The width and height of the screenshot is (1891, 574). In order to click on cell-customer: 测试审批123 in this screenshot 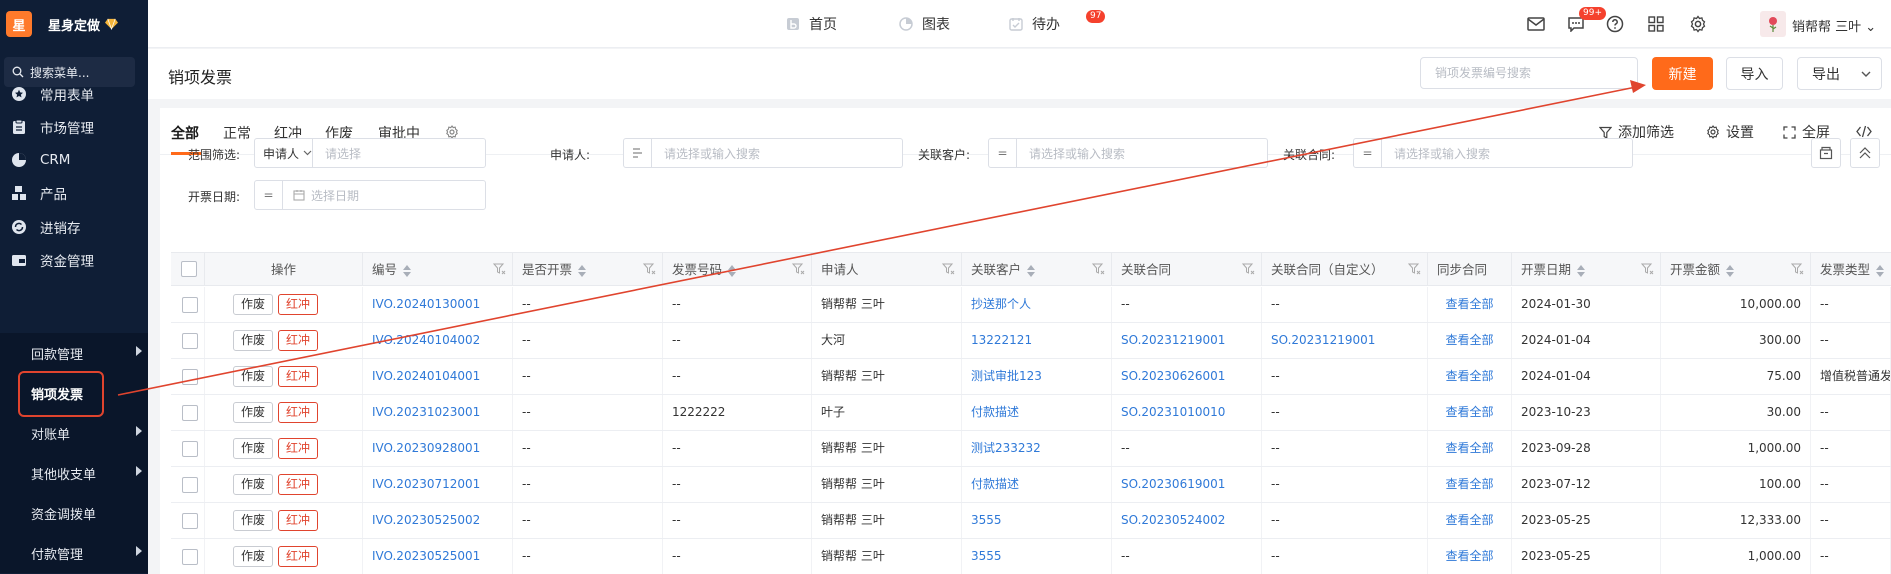, I will do `click(1037, 376)`.